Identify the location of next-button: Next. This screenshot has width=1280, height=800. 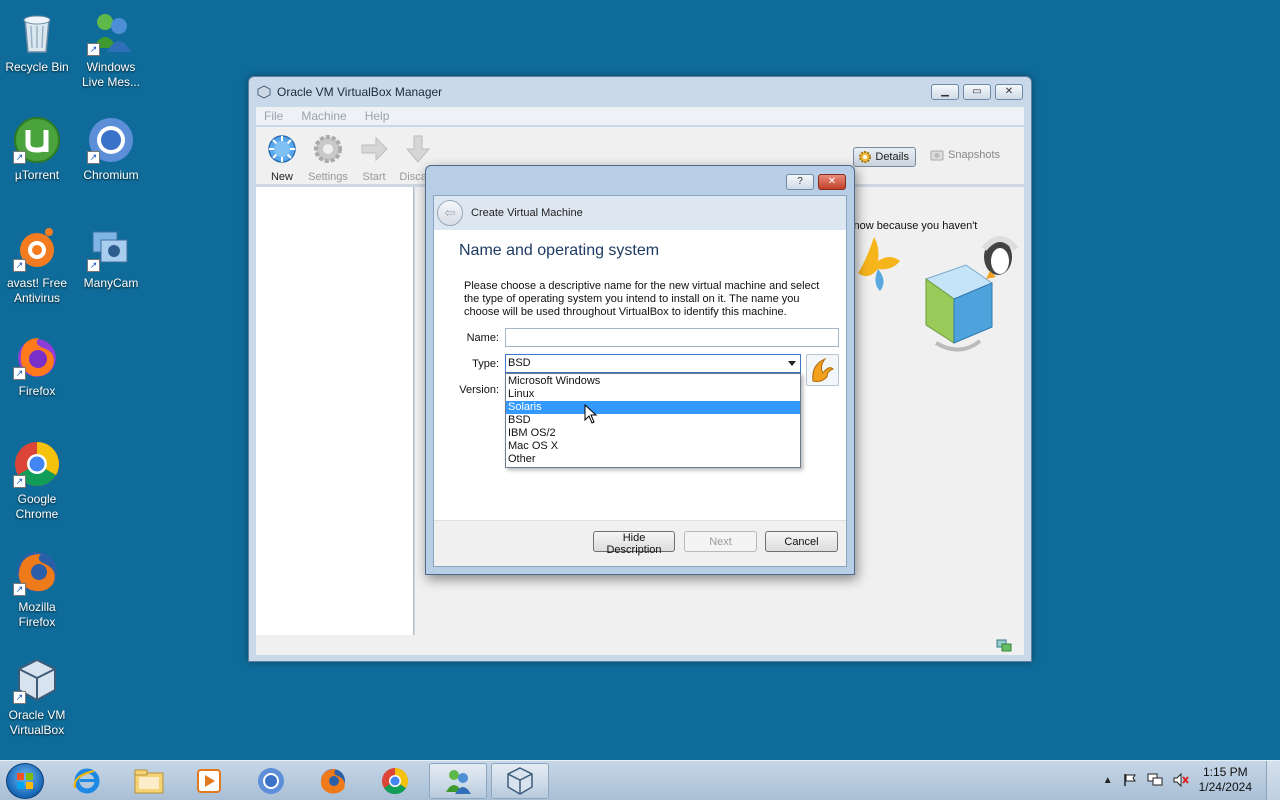
(720, 541).